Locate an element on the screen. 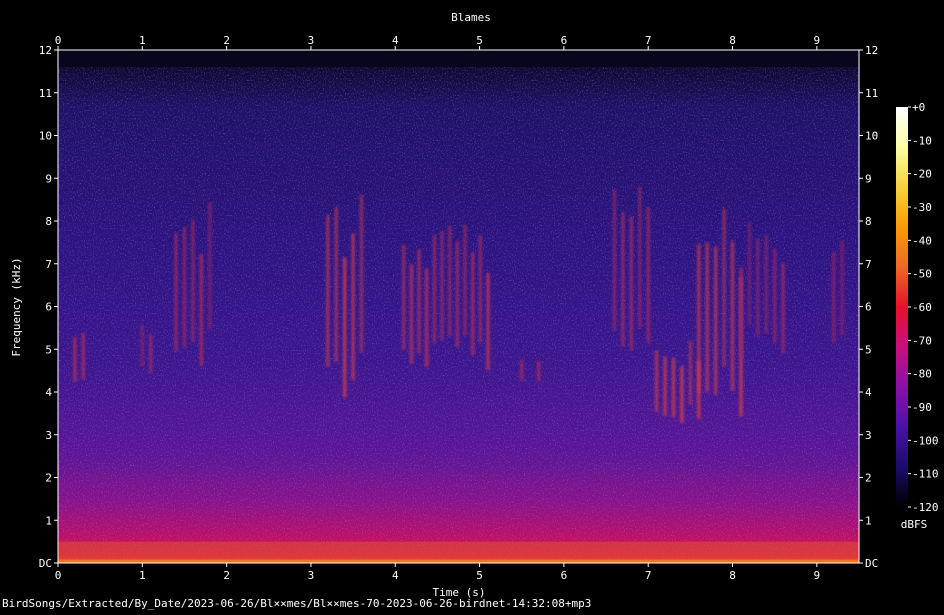  colorbar-tick-label: -40 is located at coordinates (922, 240).